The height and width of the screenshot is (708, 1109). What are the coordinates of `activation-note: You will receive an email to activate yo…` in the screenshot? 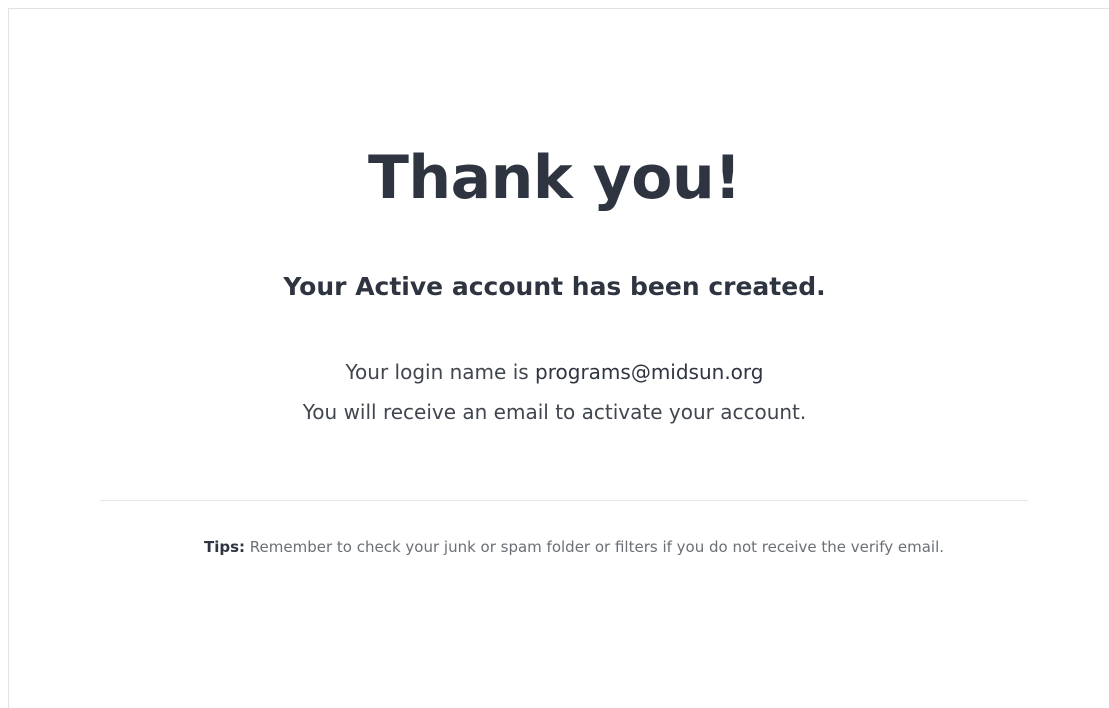 It's located at (554, 412).